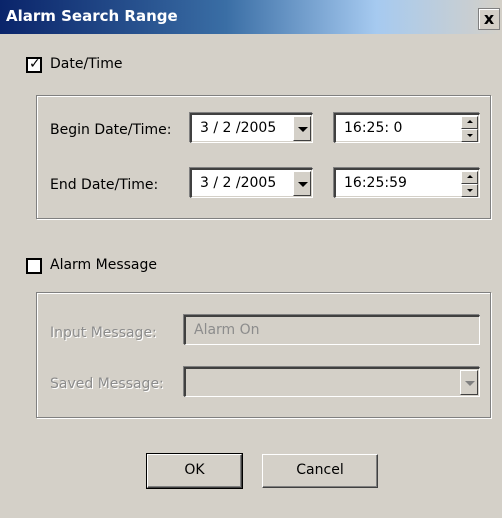 The height and width of the screenshot is (518, 502). I want to click on begin-date-value: 3 / 2 /2005, so click(238, 128).